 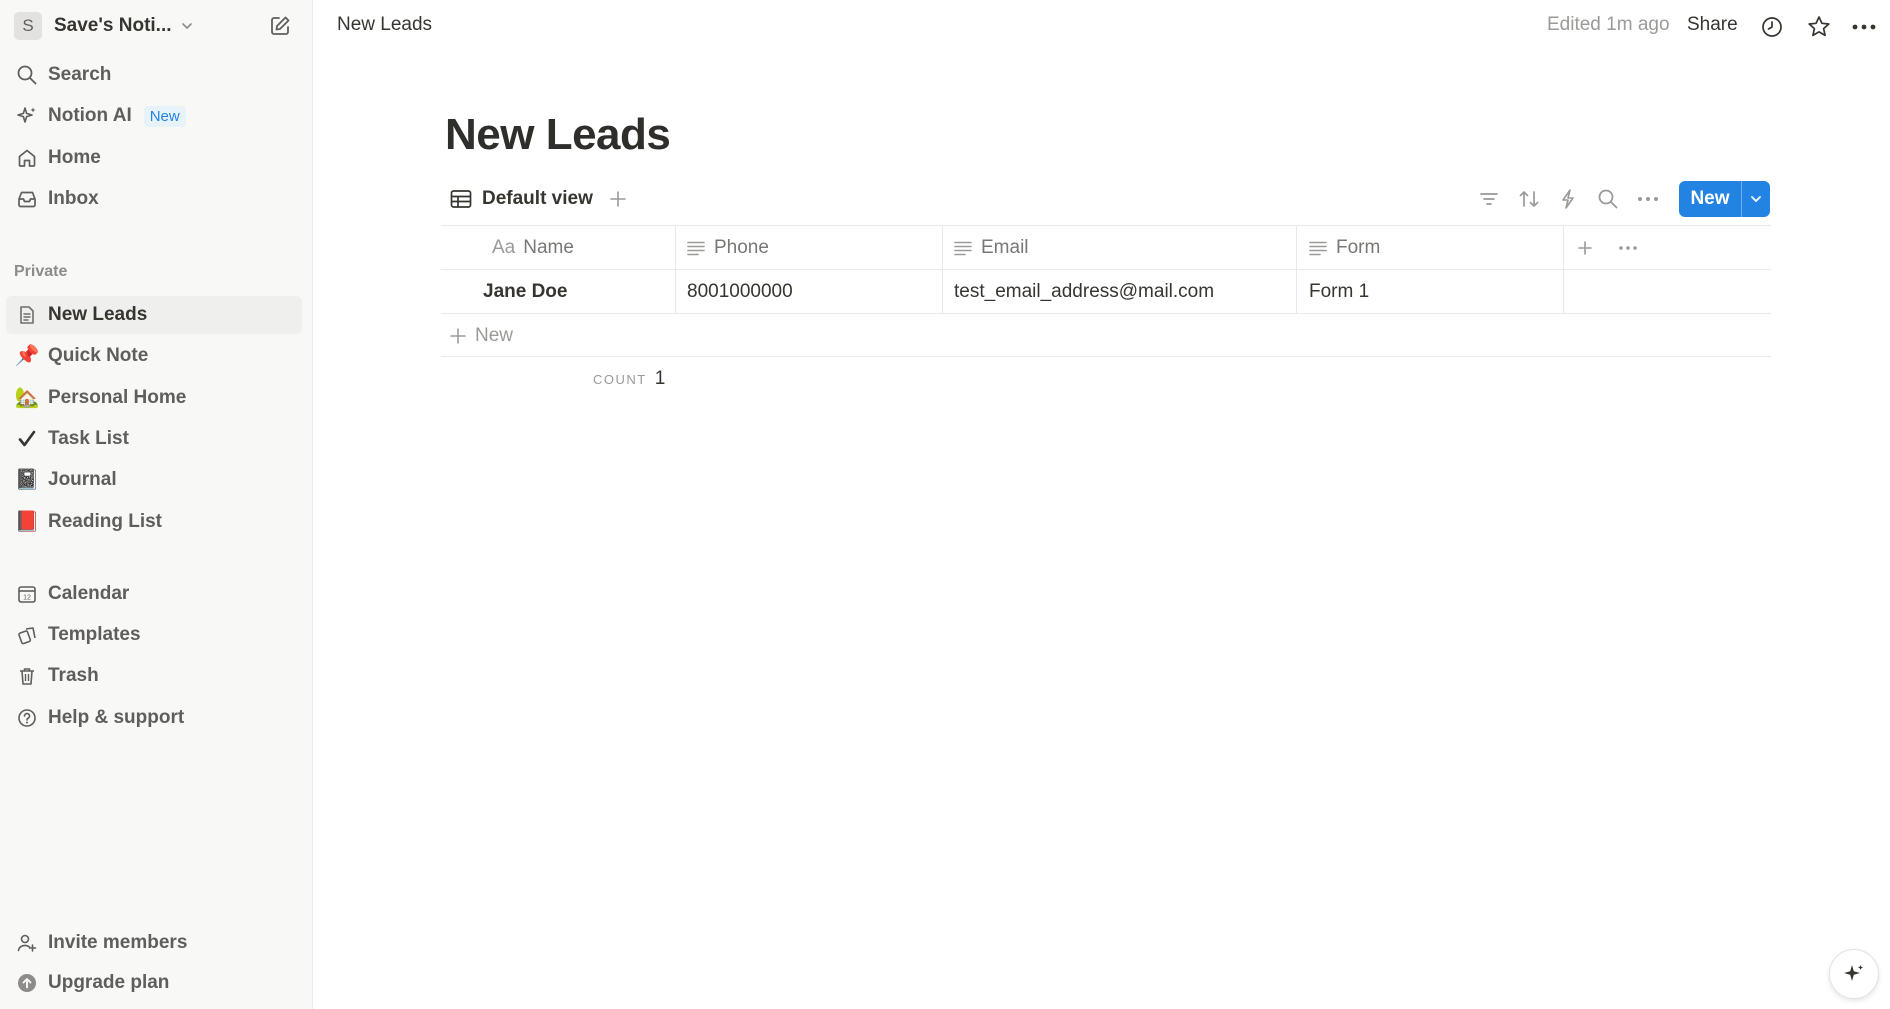 I want to click on templates-icon, so click(x=27, y=635).